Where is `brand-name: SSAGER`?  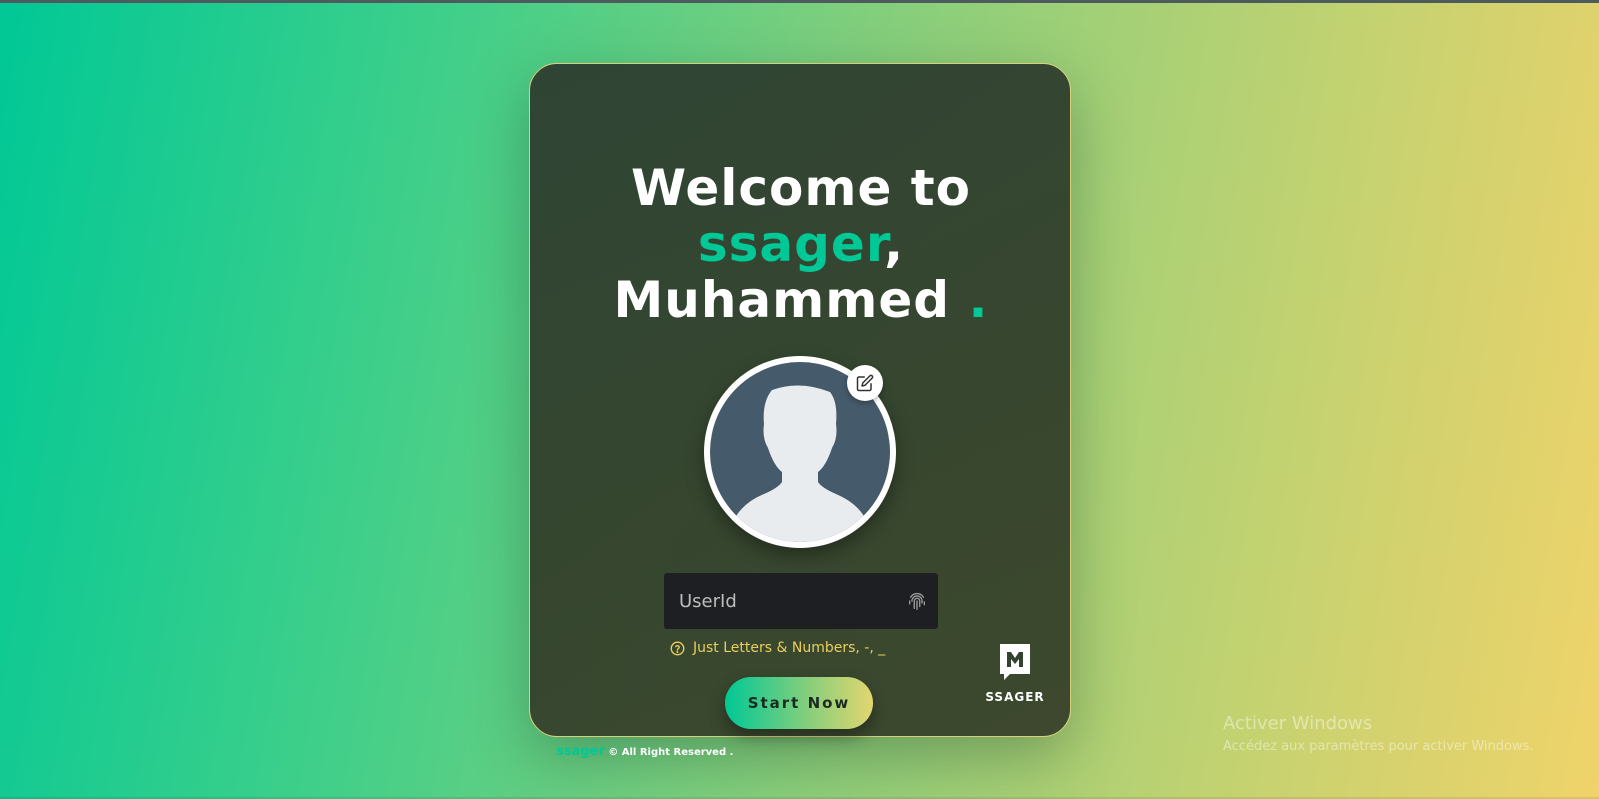 brand-name: SSAGER is located at coordinates (1015, 697).